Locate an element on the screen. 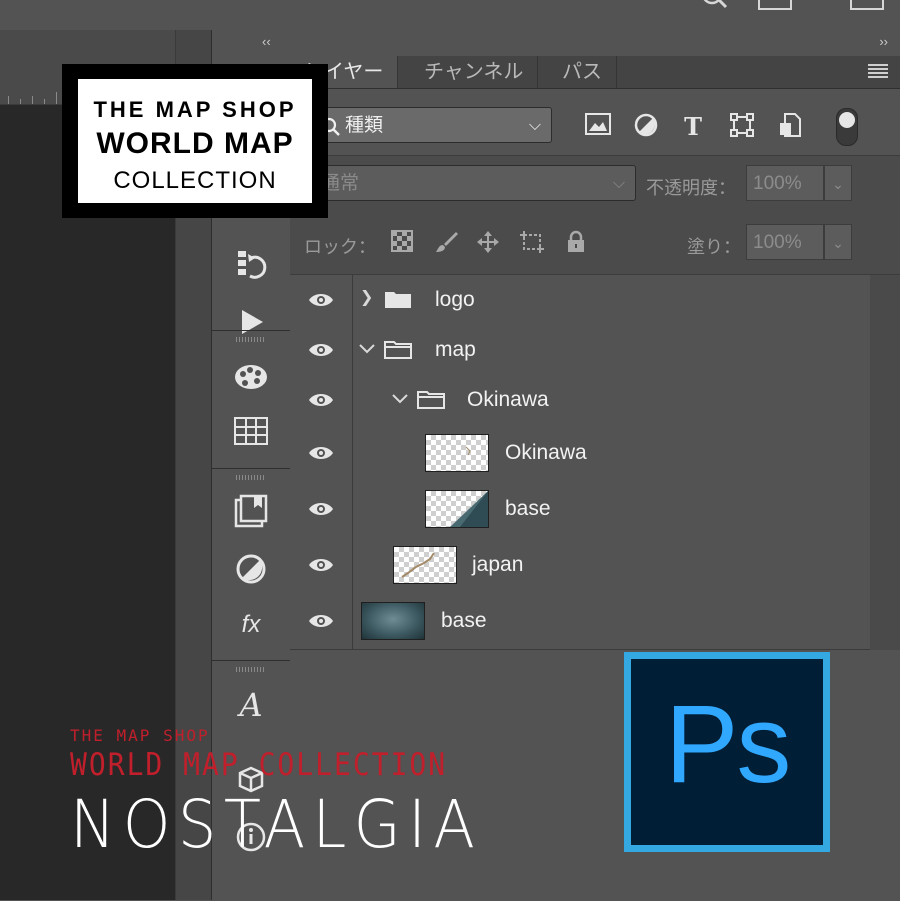  photoshop-logo-text: Ps is located at coordinates (728, 744).